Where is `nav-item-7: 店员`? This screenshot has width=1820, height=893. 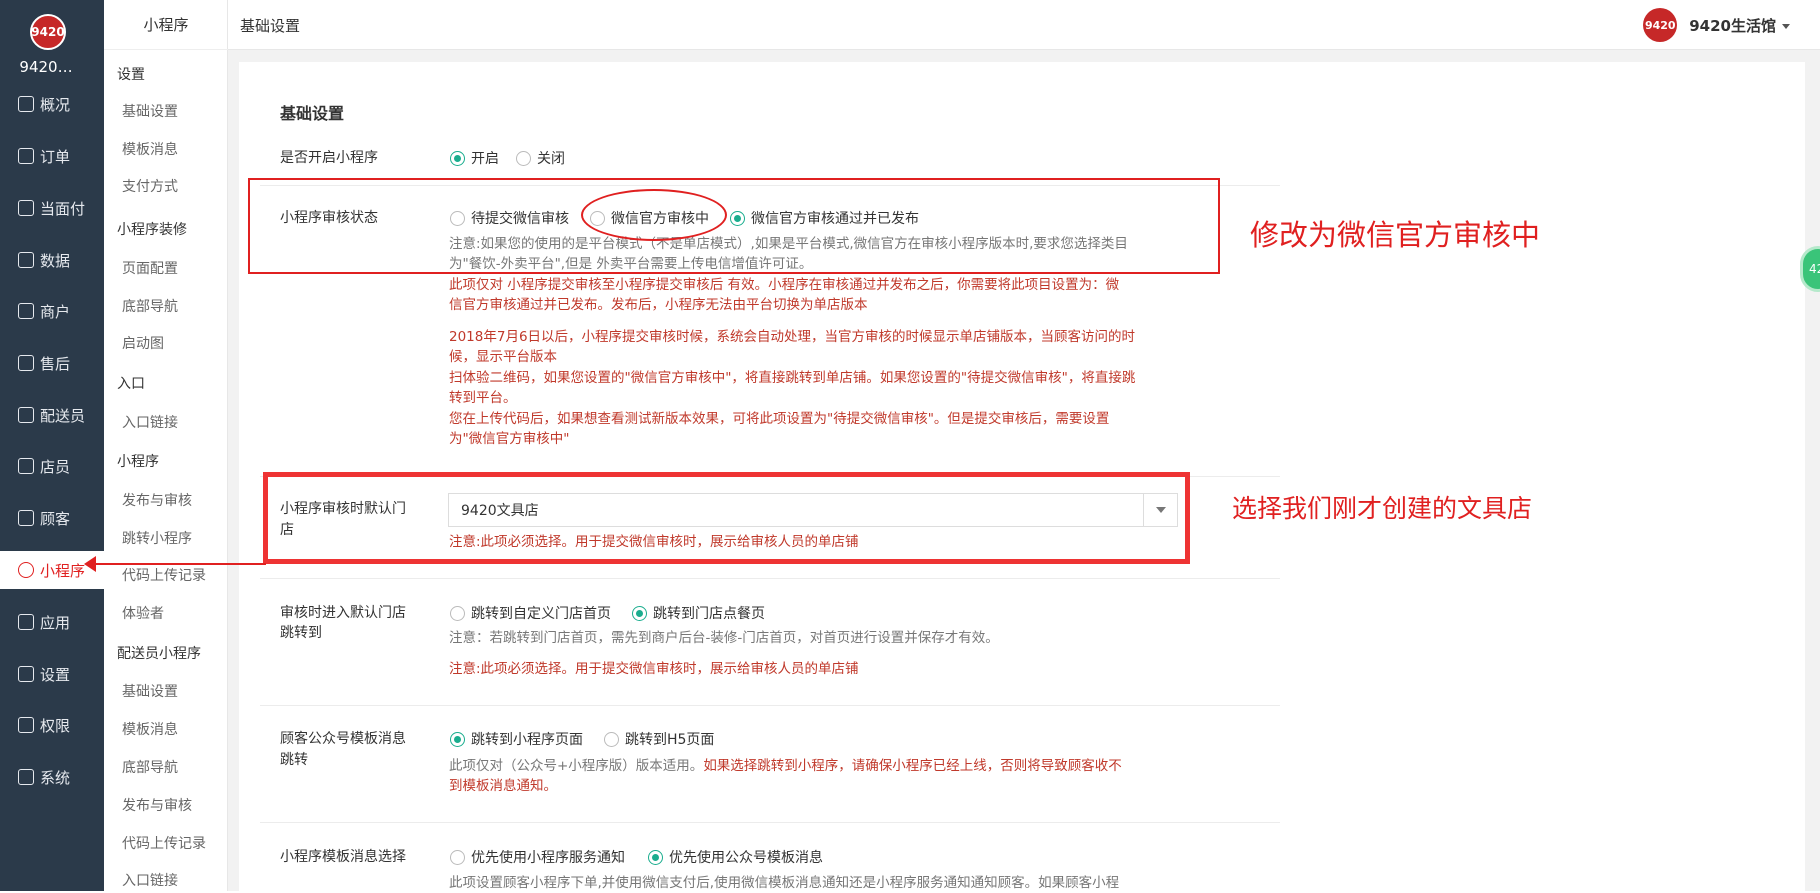
nav-item-7: 店员 is located at coordinates (52, 466).